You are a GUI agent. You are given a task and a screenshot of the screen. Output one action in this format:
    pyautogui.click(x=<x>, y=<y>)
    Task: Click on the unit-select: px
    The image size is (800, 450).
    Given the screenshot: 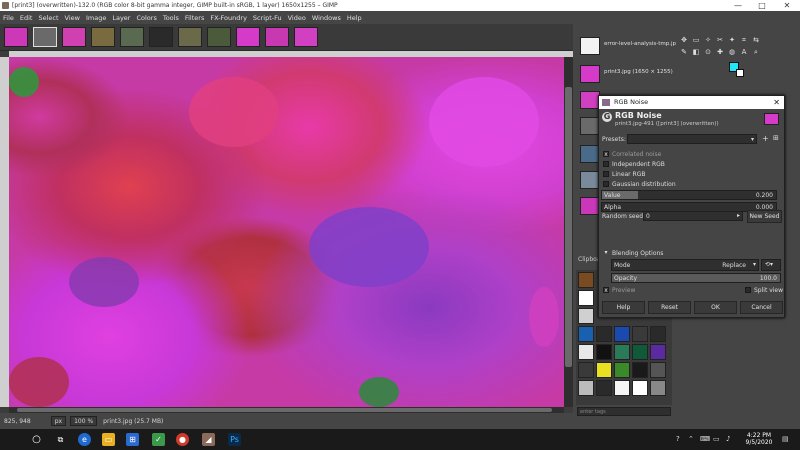 What is the action you would take?
    pyautogui.click(x=58, y=421)
    